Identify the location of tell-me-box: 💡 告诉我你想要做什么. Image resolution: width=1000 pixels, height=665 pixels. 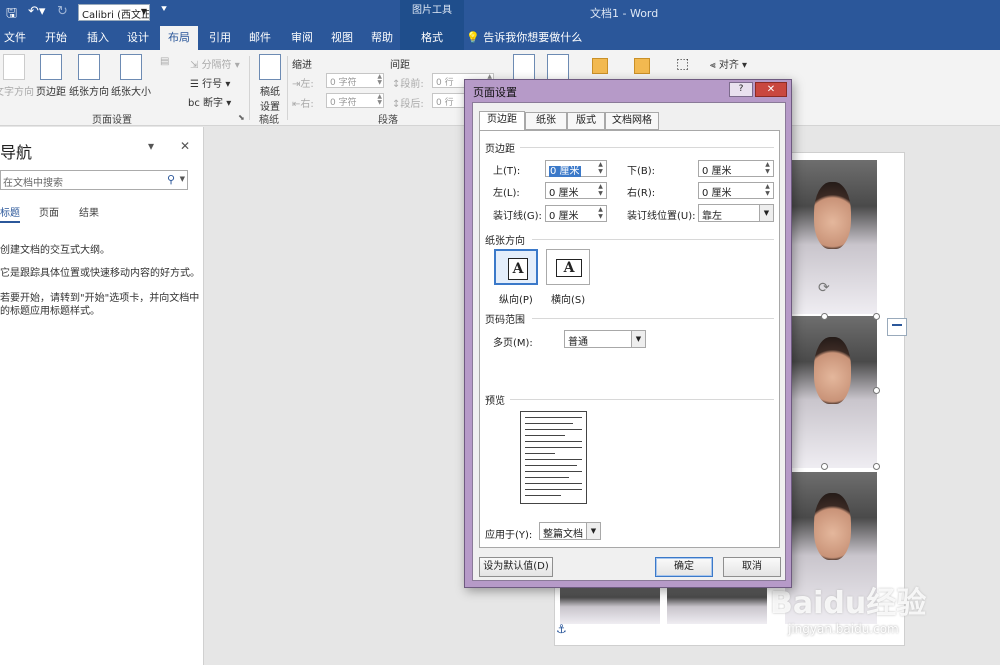
(524, 38).